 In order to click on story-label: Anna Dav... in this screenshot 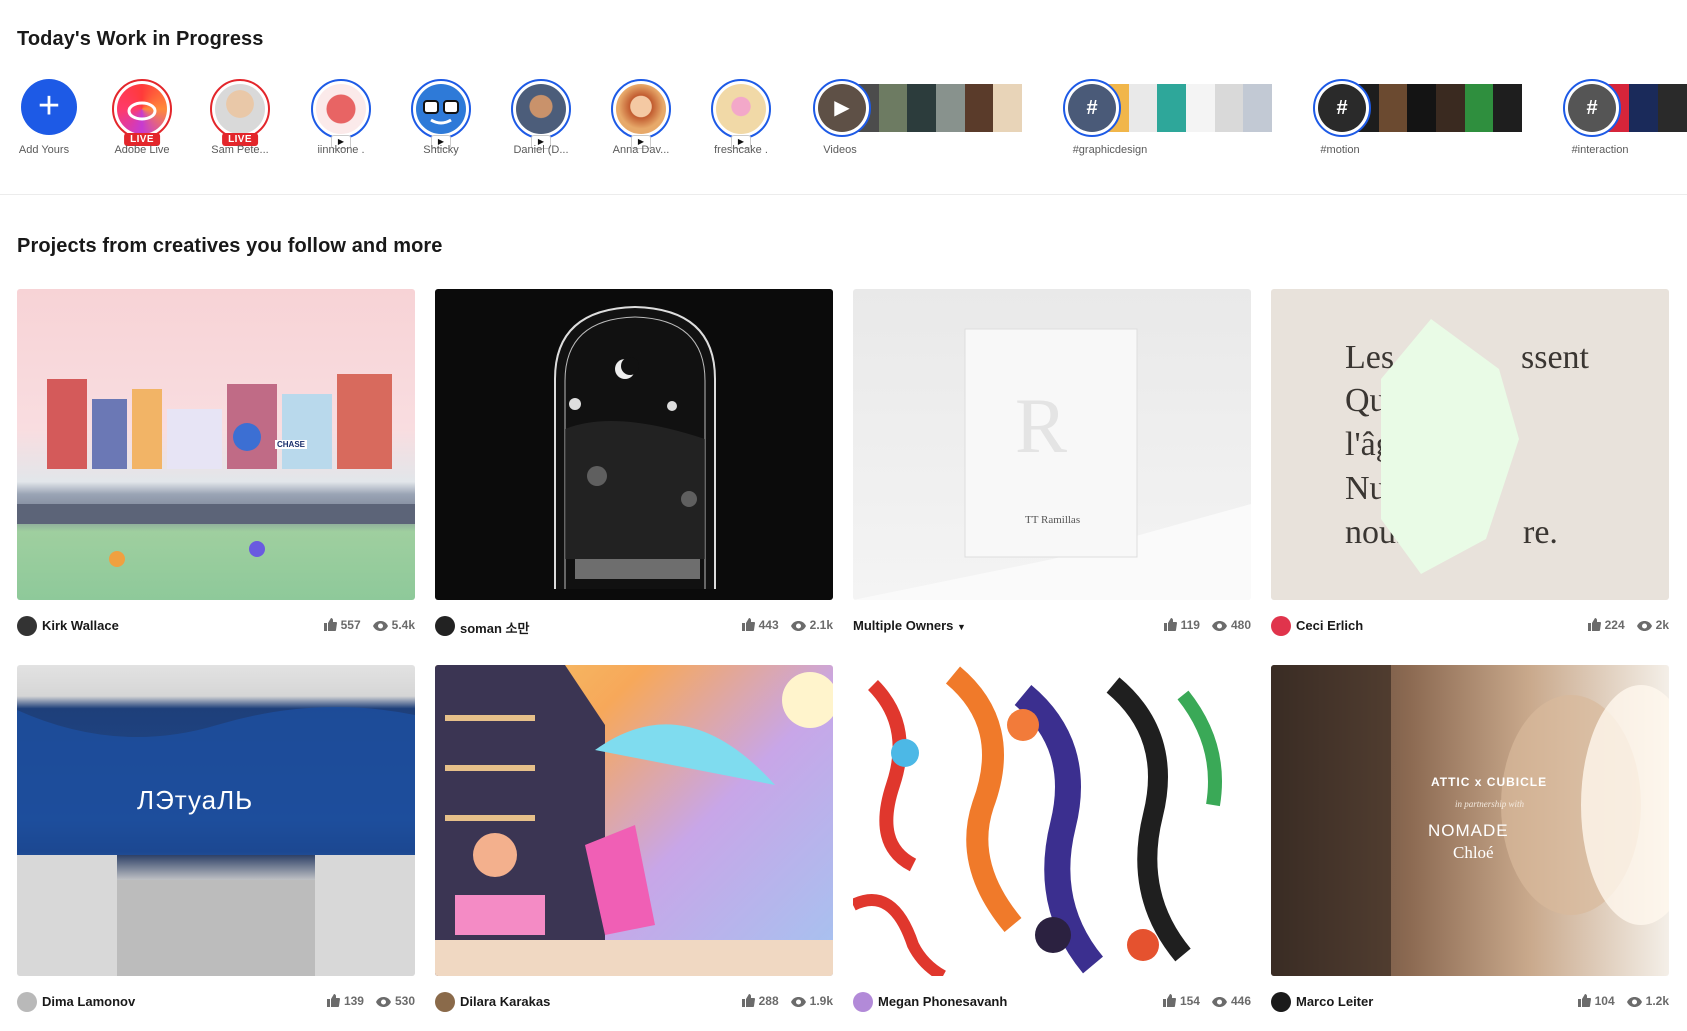, I will do `click(641, 150)`.